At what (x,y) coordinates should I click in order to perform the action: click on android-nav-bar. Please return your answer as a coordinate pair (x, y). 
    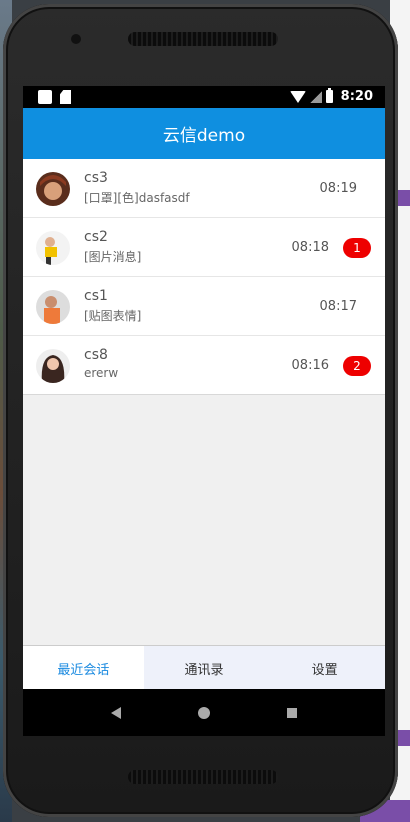
    Looking at the image, I should click on (204, 712).